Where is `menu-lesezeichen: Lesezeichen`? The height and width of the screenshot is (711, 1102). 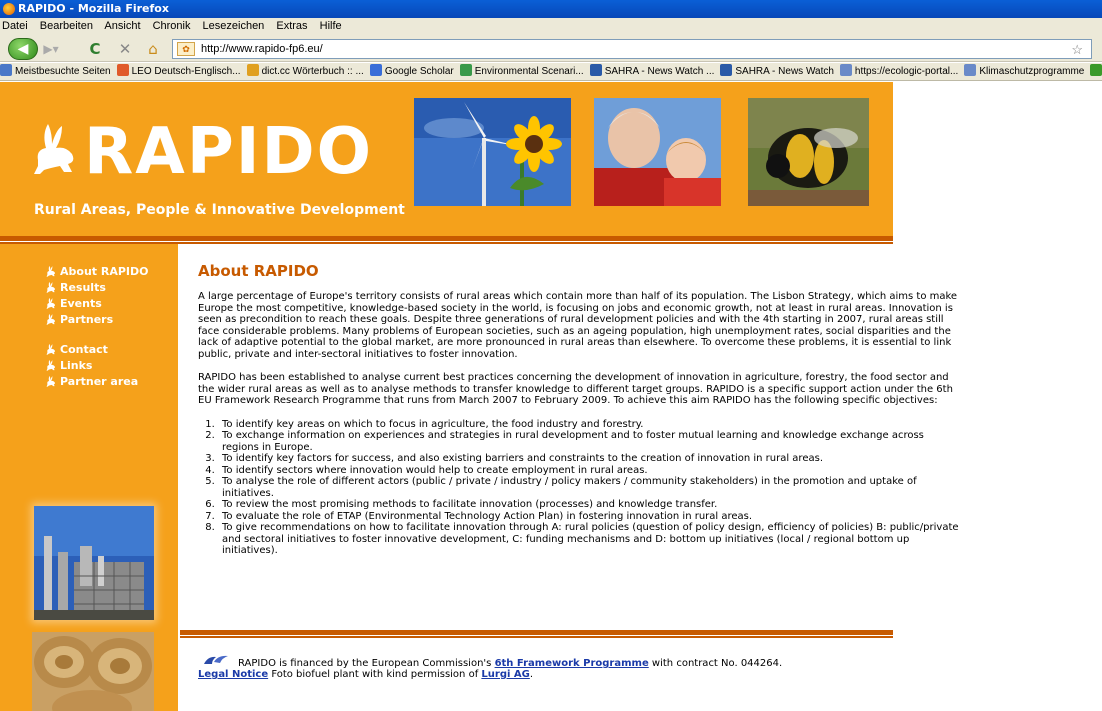
menu-lesezeichen: Lesezeichen is located at coordinates (234, 26).